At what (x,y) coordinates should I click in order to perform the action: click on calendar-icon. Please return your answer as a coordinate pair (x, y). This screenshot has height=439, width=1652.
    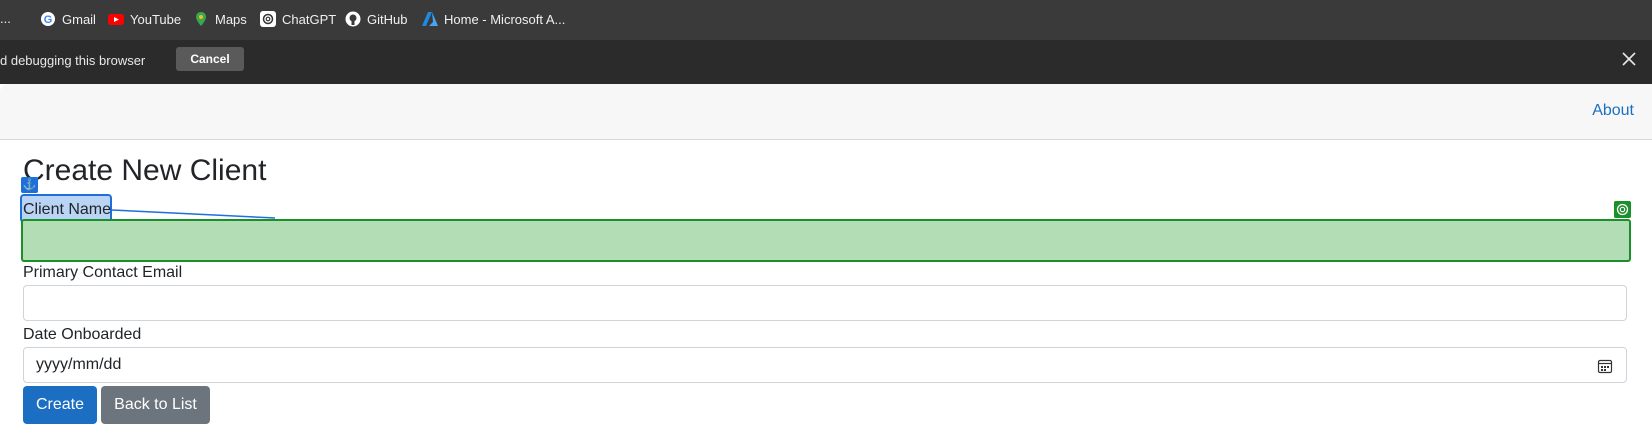
    Looking at the image, I should click on (1605, 366).